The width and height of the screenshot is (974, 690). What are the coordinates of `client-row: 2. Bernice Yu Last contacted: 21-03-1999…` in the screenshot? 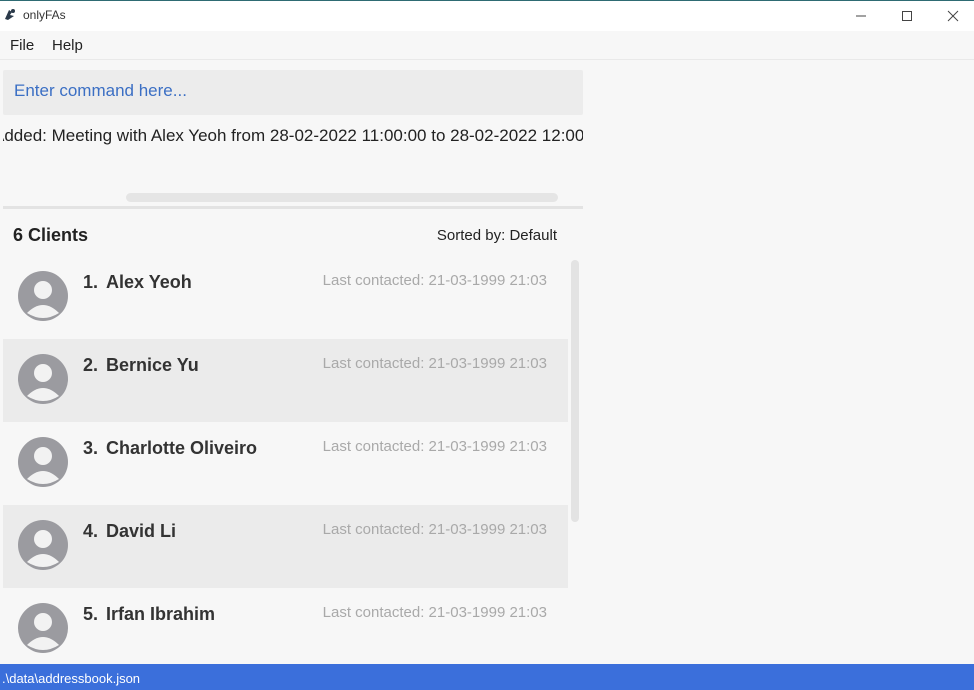 It's located at (285, 380).